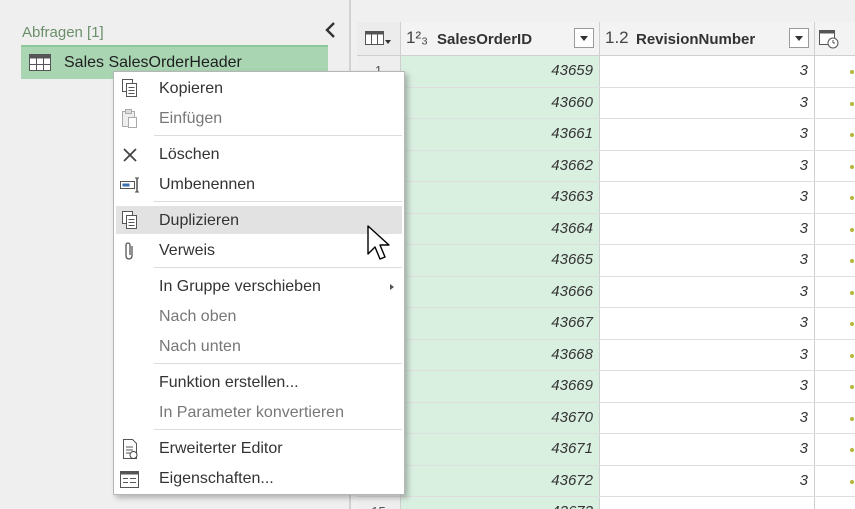 The height and width of the screenshot is (509, 855). What do you see at coordinates (500, 71) in the screenshot?
I see `cell-salesorderid: 43659` at bounding box center [500, 71].